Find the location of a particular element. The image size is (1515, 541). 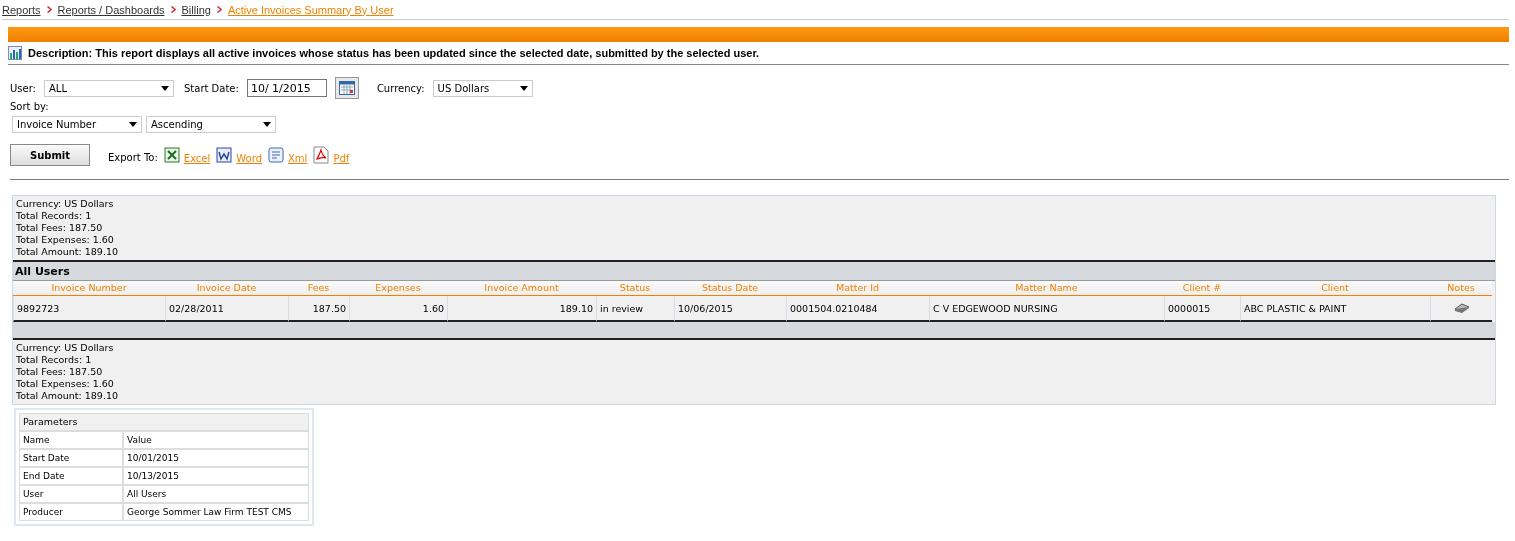

column-header: Matter Name is located at coordinates (1046, 288).